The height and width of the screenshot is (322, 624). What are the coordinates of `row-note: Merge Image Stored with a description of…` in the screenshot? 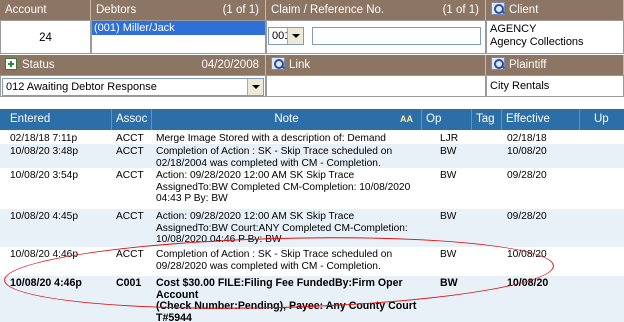 It's located at (288, 139).